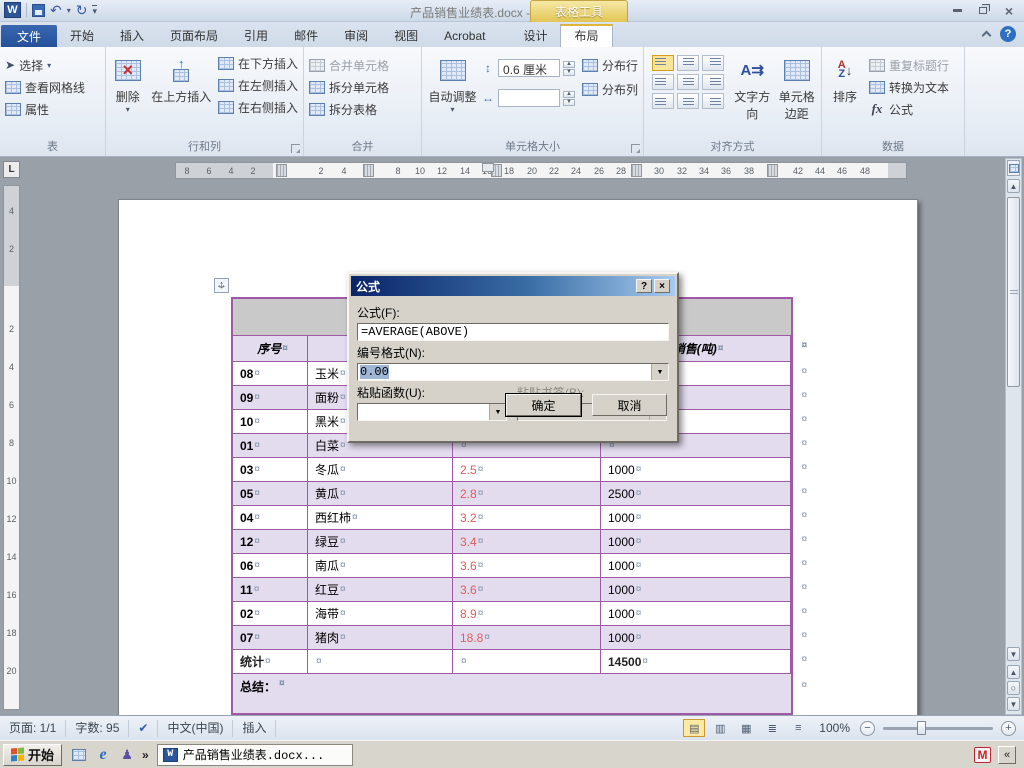 This screenshot has width=1024, height=768. What do you see at coordinates (270, 589) in the screenshot?
I see `table-cell: 11 ¤` at bounding box center [270, 589].